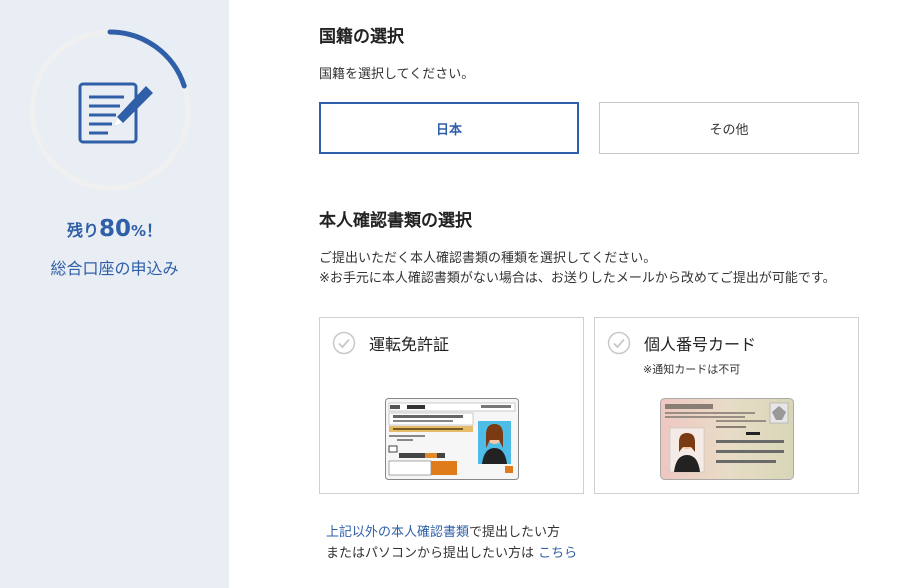 This screenshot has width=905, height=588. Describe the element at coordinates (154, 230) in the screenshot. I see `exclamation: ！` at that location.